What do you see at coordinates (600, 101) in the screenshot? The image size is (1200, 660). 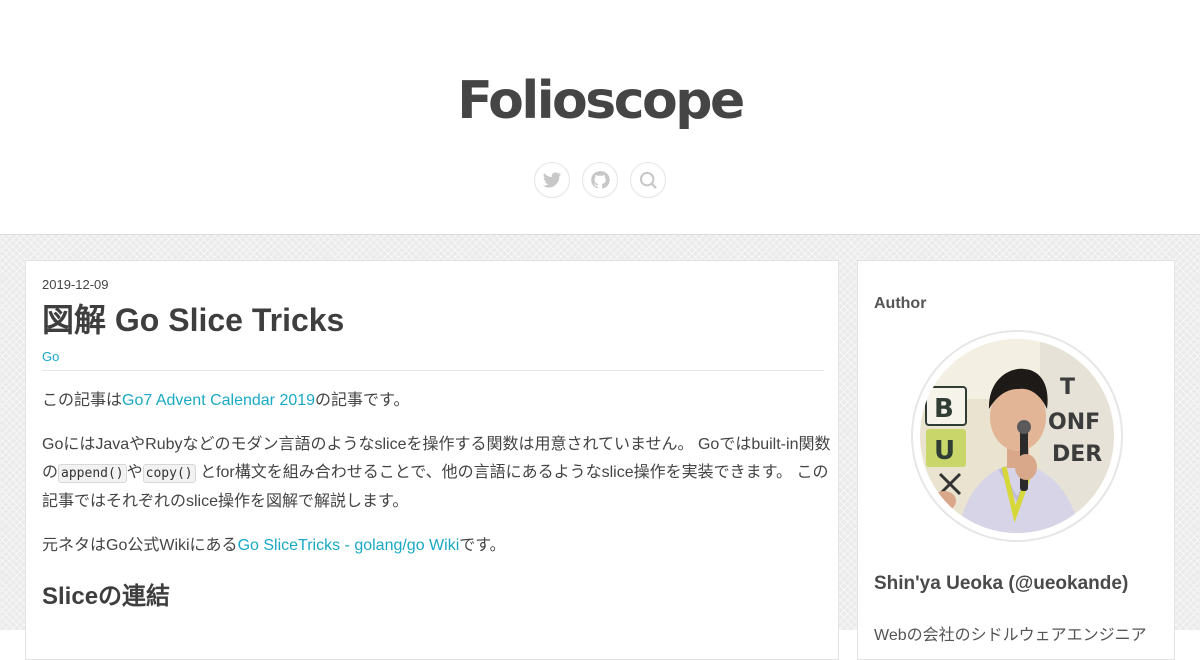 I see `site-title: Folioscope` at bounding box center [600, 101].